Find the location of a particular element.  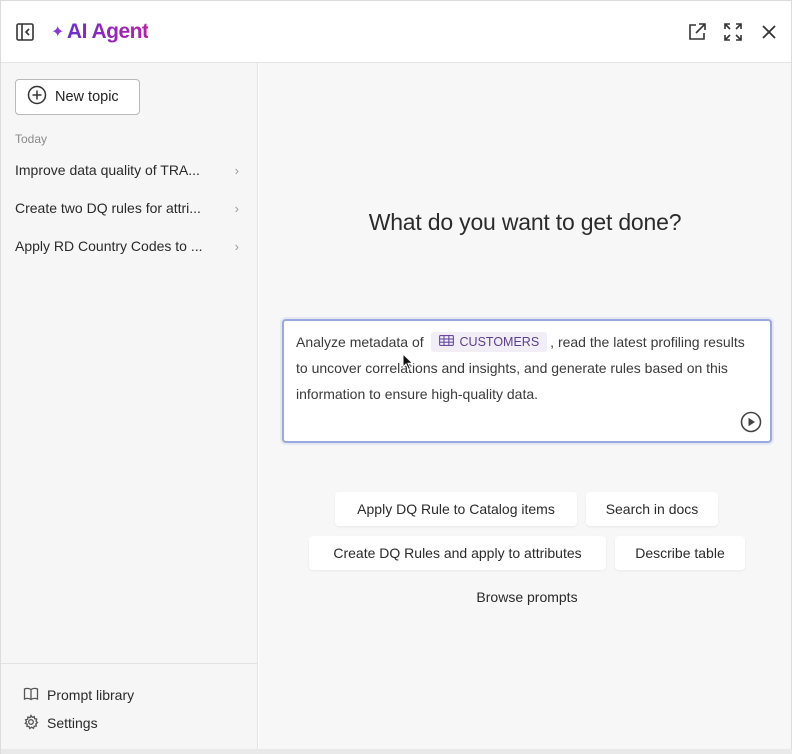

suggestion-button: Apply DQ Rule to Catalog items is located at coordinates (456, 509).